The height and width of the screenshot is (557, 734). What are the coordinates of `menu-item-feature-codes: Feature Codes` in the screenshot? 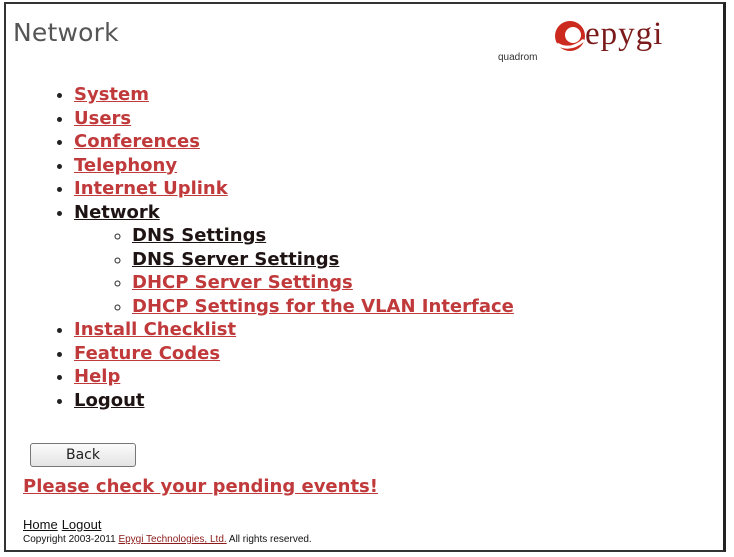 It's located at (294, 354).